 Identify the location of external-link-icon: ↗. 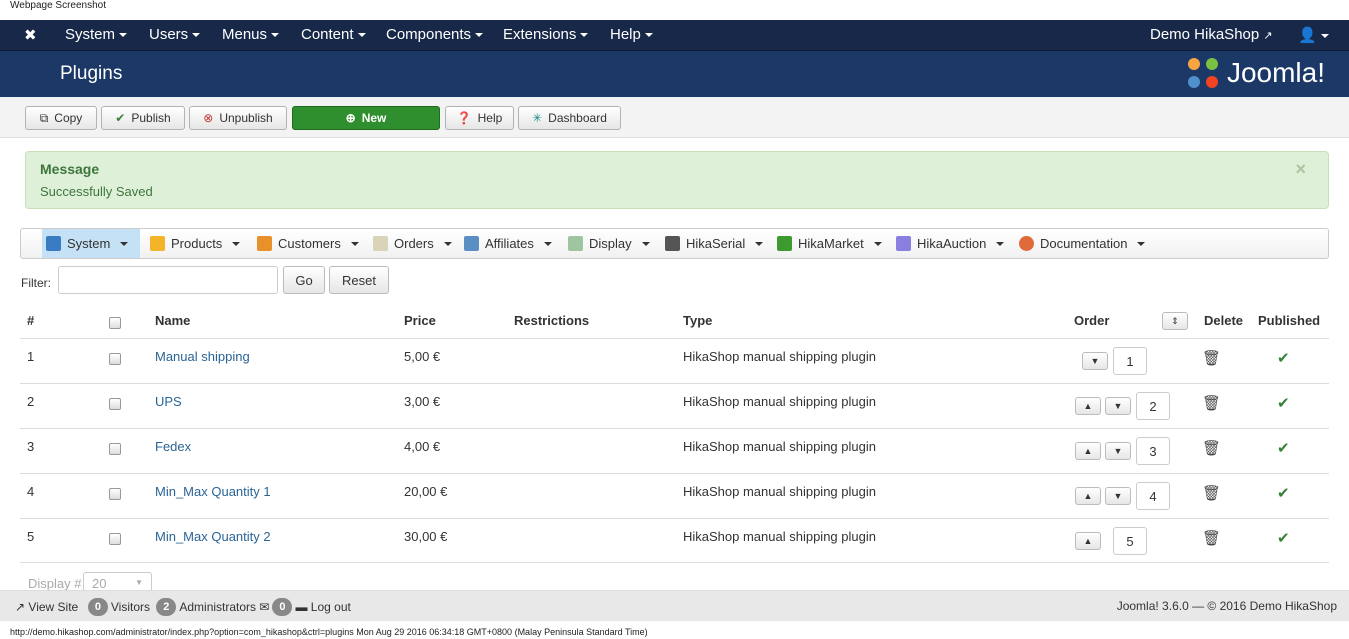
(20, 607).